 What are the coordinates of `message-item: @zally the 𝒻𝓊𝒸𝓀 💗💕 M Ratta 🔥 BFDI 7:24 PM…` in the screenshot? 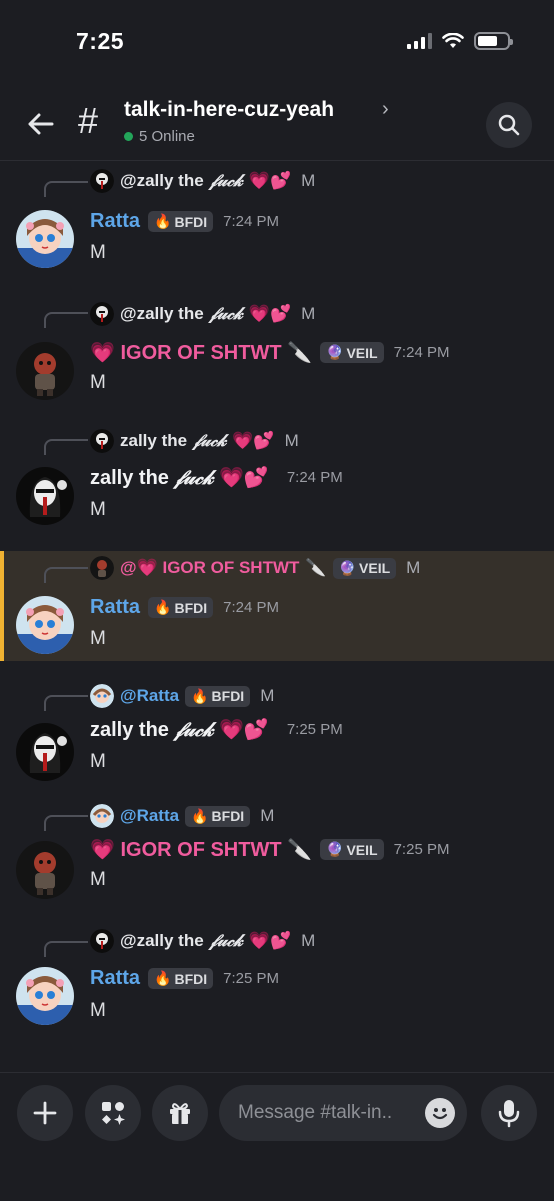 It's located at (277, 222).